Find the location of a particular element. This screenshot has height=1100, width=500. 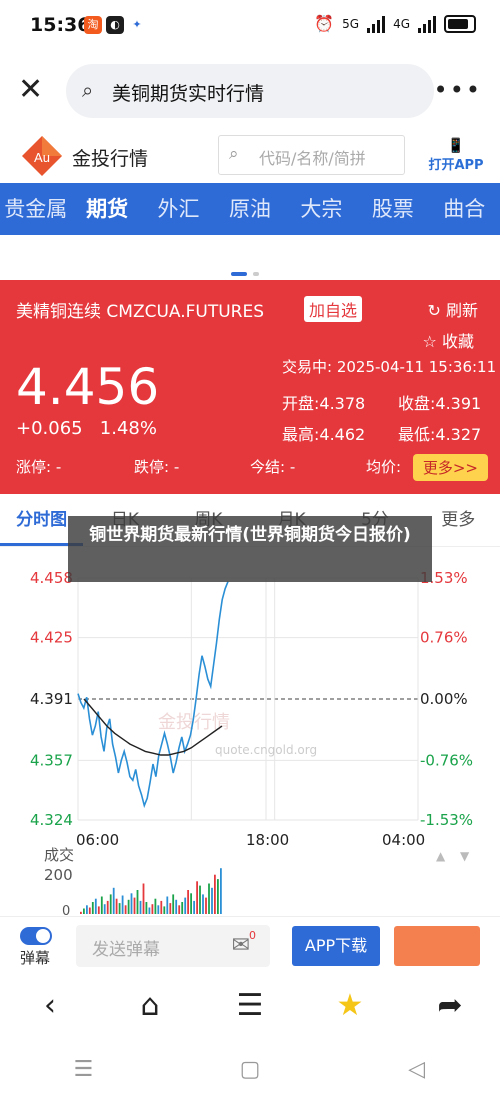

menu-icon: ☰ is located at coordinates (250, 1006).